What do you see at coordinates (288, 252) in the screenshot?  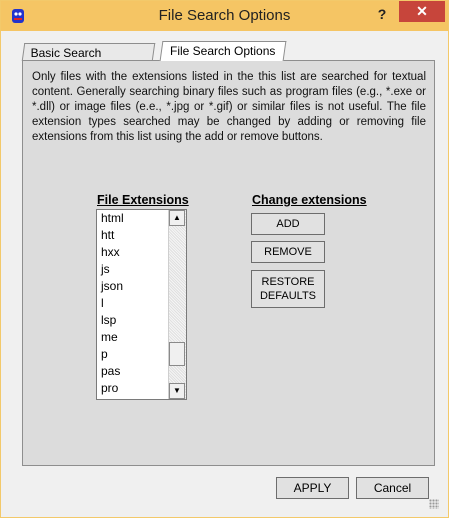 I see `remove-button: REMOVE` at bounding box center [288, 252].